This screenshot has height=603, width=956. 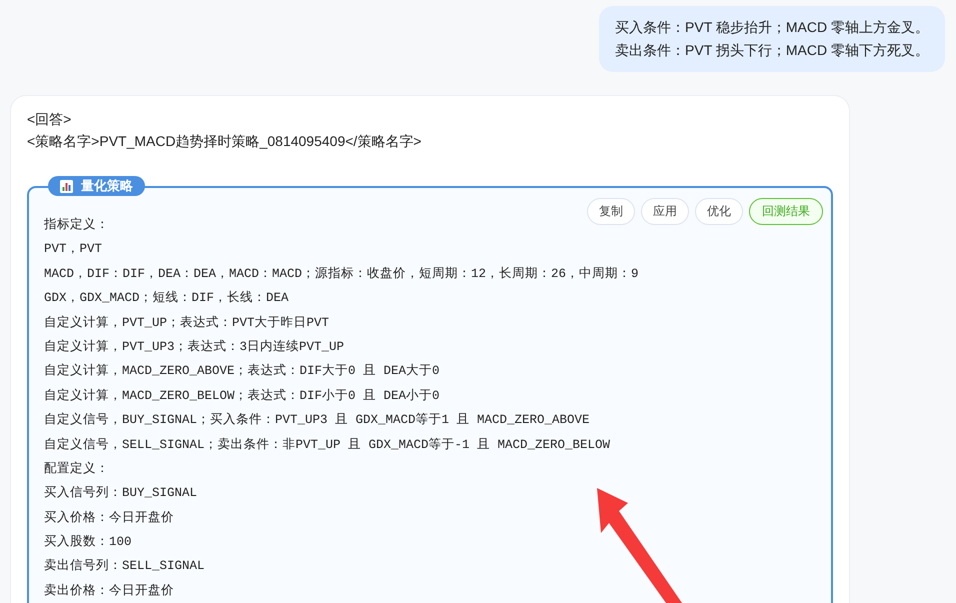 I want to click on code-line: 自定义信号，SELL_SIGNAL；卖出条件：非PVT_UP 且 GDX_MACD等于-1 且 MACD_ZERO_BELOW, so click(x=328, y=445).